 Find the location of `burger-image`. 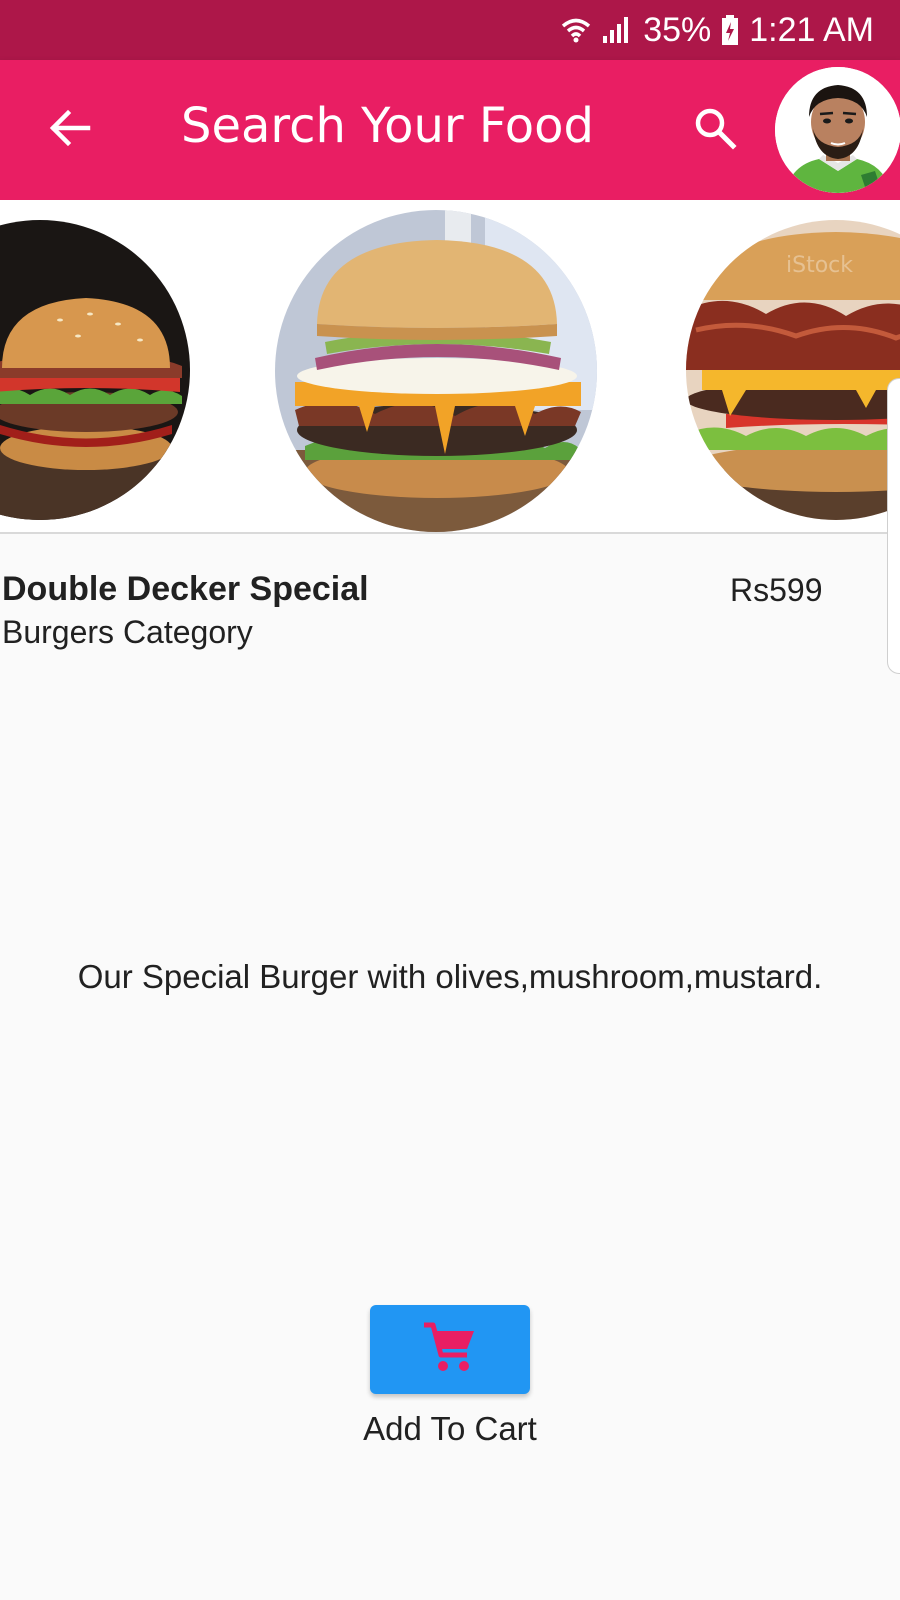

burger-image is located at coordinates (95, 370).